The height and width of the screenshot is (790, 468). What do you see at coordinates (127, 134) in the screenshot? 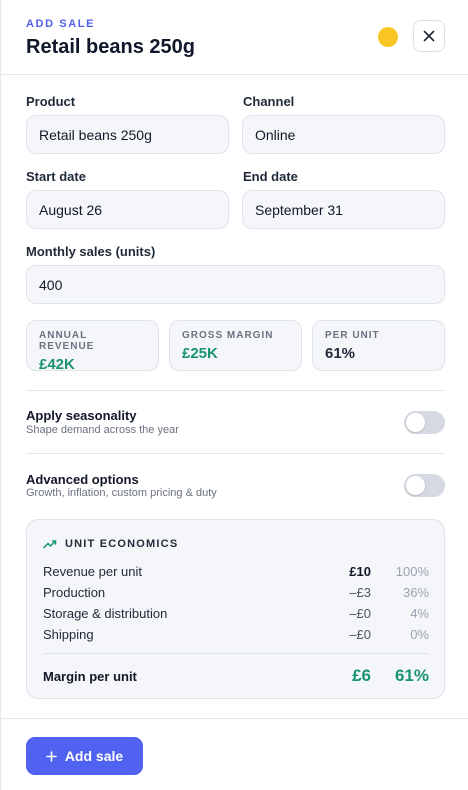
I see `product-field: Retail beans 250g` at bounding box center [127, 134].